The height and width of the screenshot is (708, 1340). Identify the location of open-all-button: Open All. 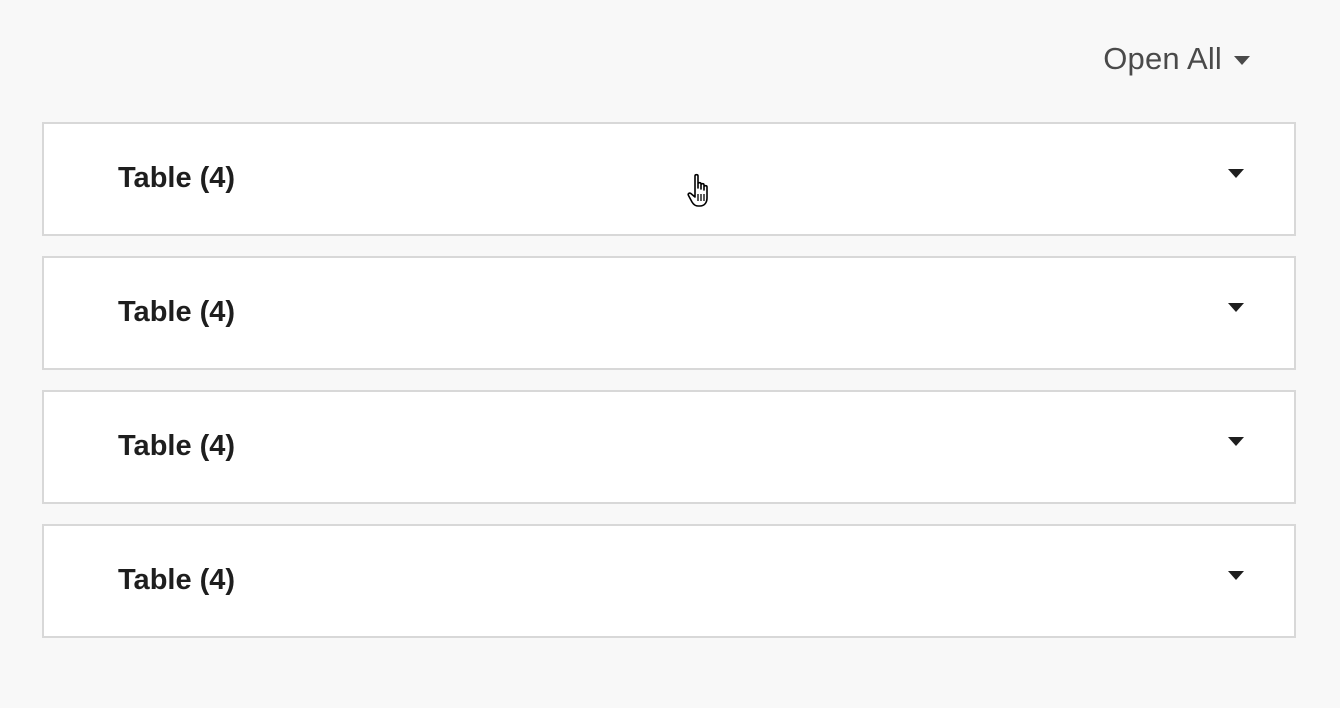
(1176, 59).